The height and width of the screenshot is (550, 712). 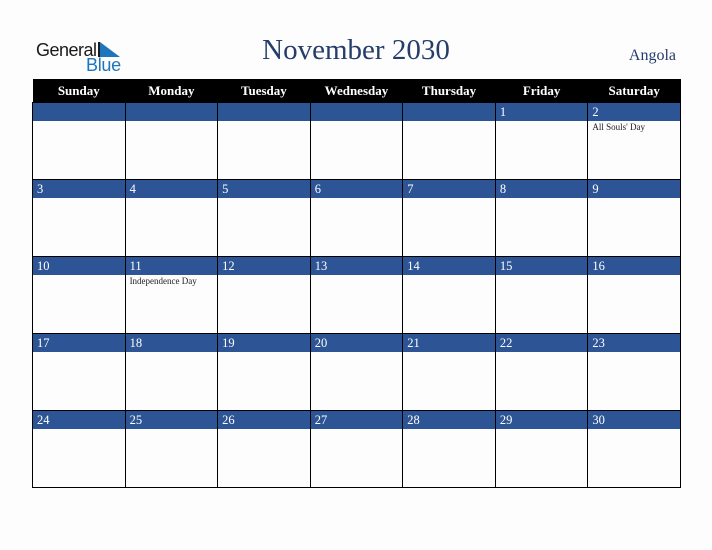 What do you see at coordinates (541, 343) in the screenshot?
I see `day-number: 22` at bounding box center [541, 343].